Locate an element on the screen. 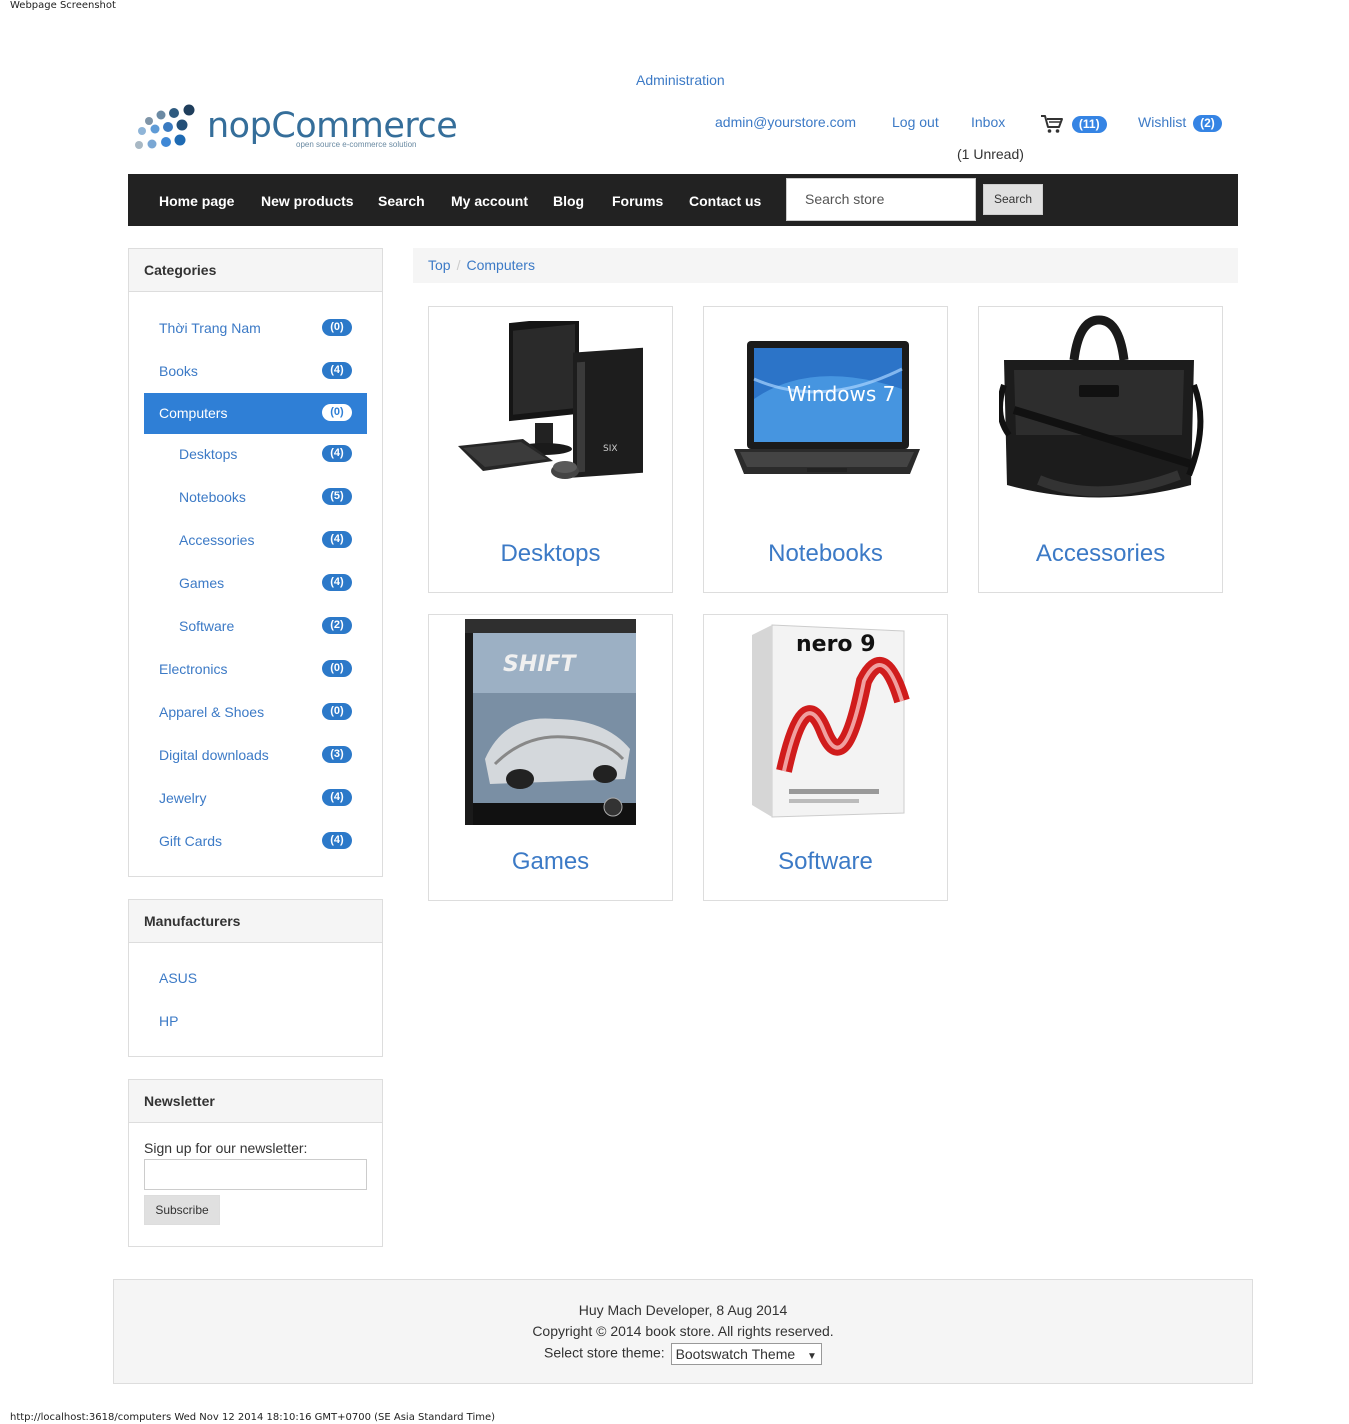  category-label: Accessories is located at coordinates (217, 540).